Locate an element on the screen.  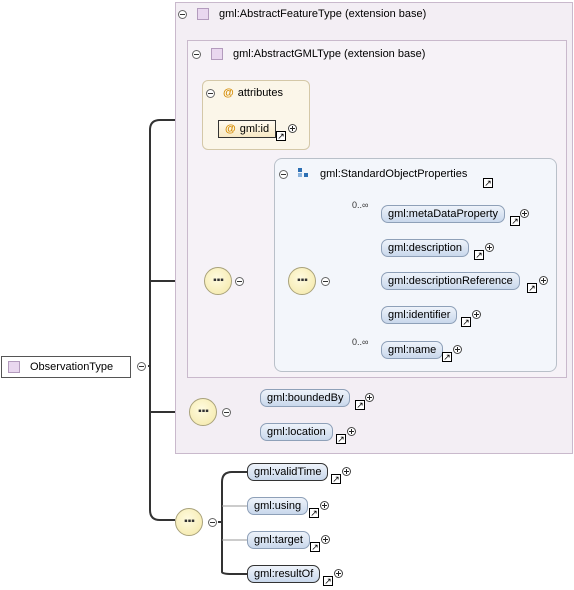
gml-extension-header: gml:AbstractGMLType (extension base) is located at coordinates (308, 54).